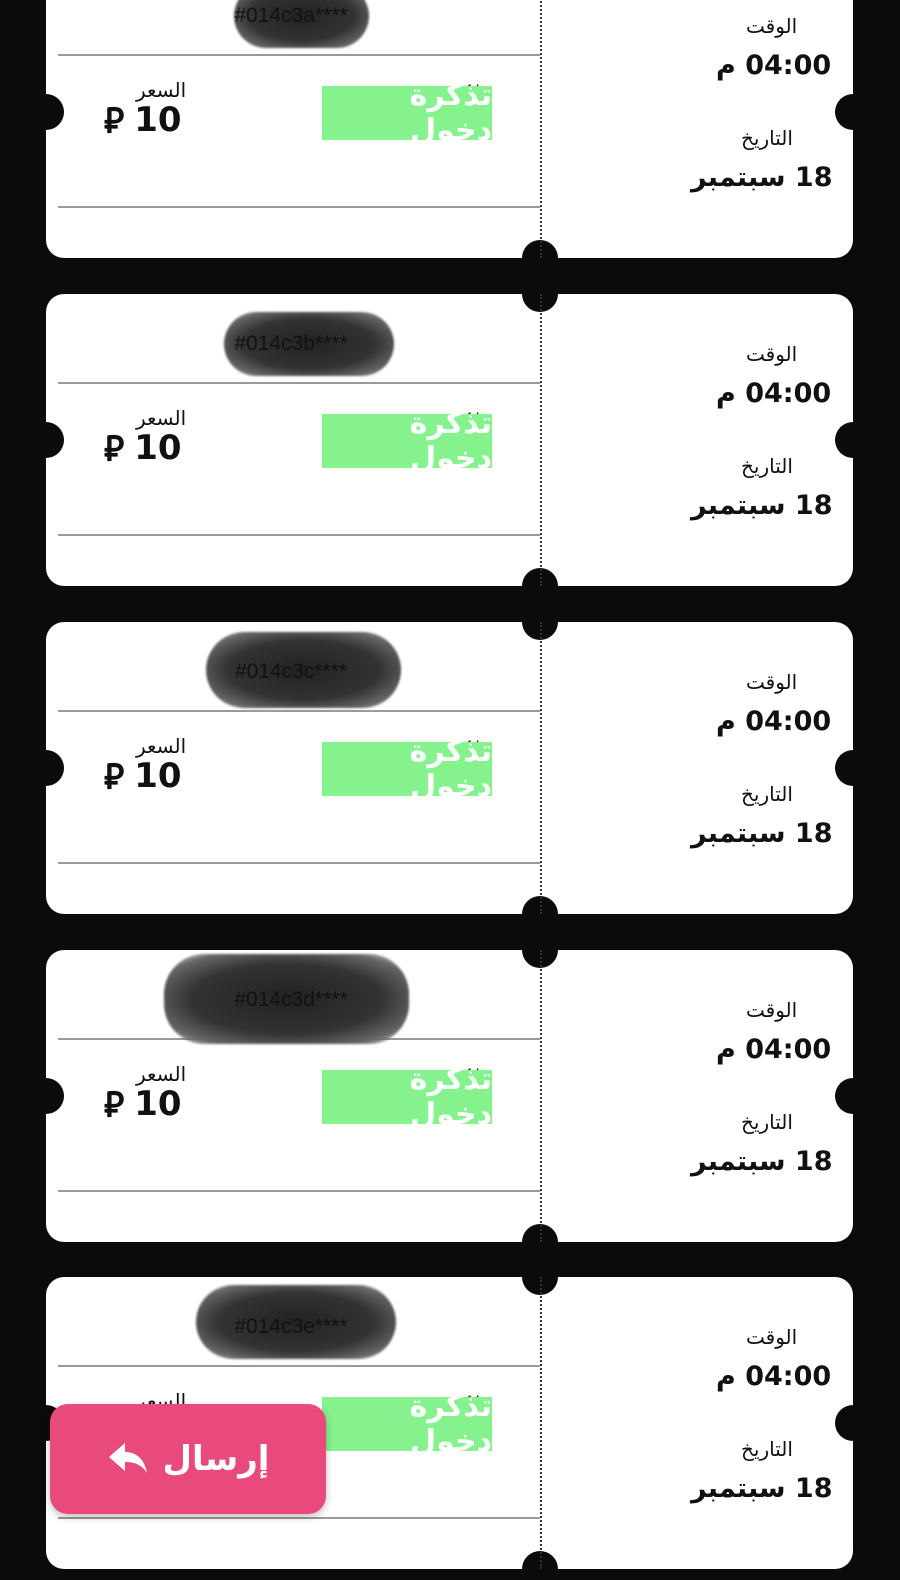 Image resolution: width=900 pixels, height=1580 pixels. Describe the element at coordinates (216, 1459) in the screenshot. I see `send-button-label: إرسال` at that location.